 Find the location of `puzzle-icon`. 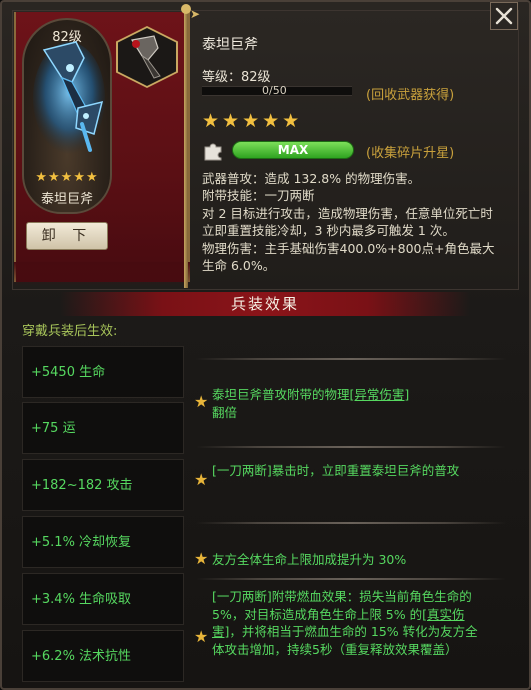

puzzle-icon is located at coordinates (213, 152).